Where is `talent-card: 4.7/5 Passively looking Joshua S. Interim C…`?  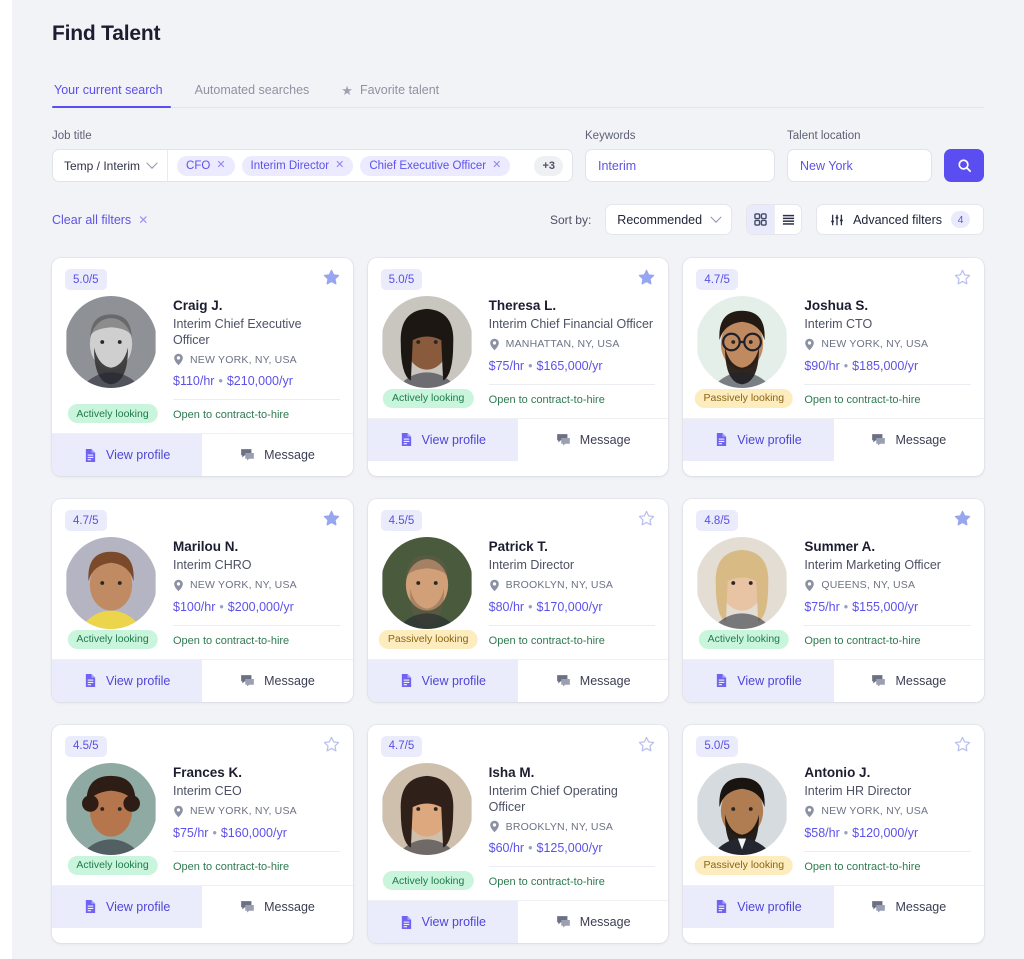
talent-card: 4.7/5 Passively looking Joshua S. Interim C… is located at coordinates (833, 367).